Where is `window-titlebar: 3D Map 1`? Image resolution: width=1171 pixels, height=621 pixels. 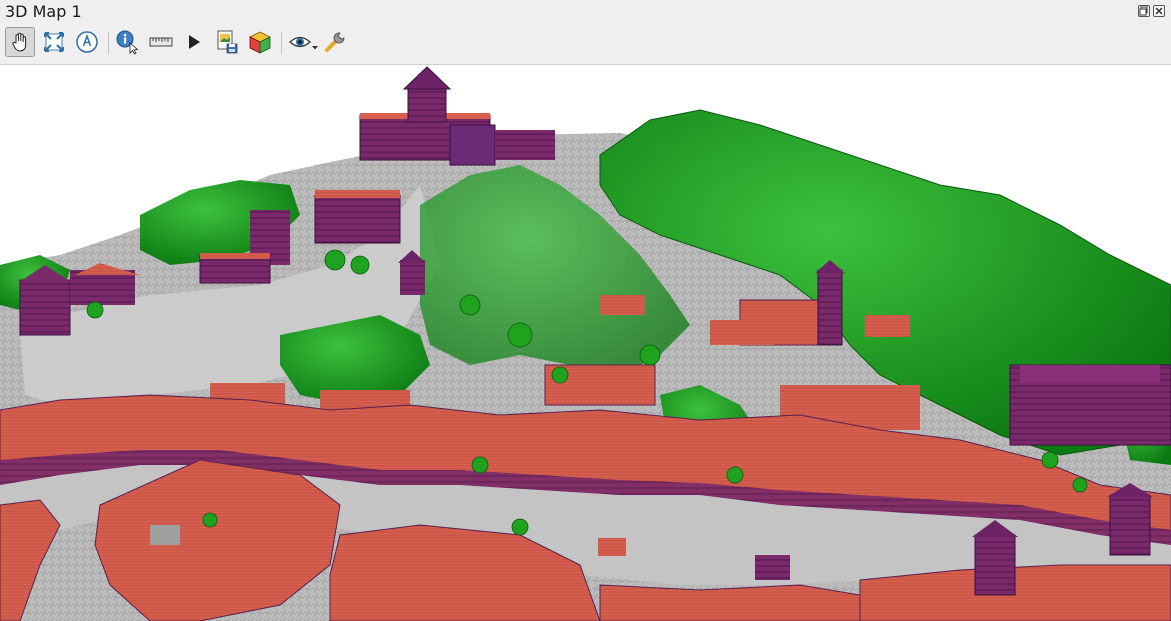
window-titlebar: 3D Map 1 is located at coordinates (585, 12).